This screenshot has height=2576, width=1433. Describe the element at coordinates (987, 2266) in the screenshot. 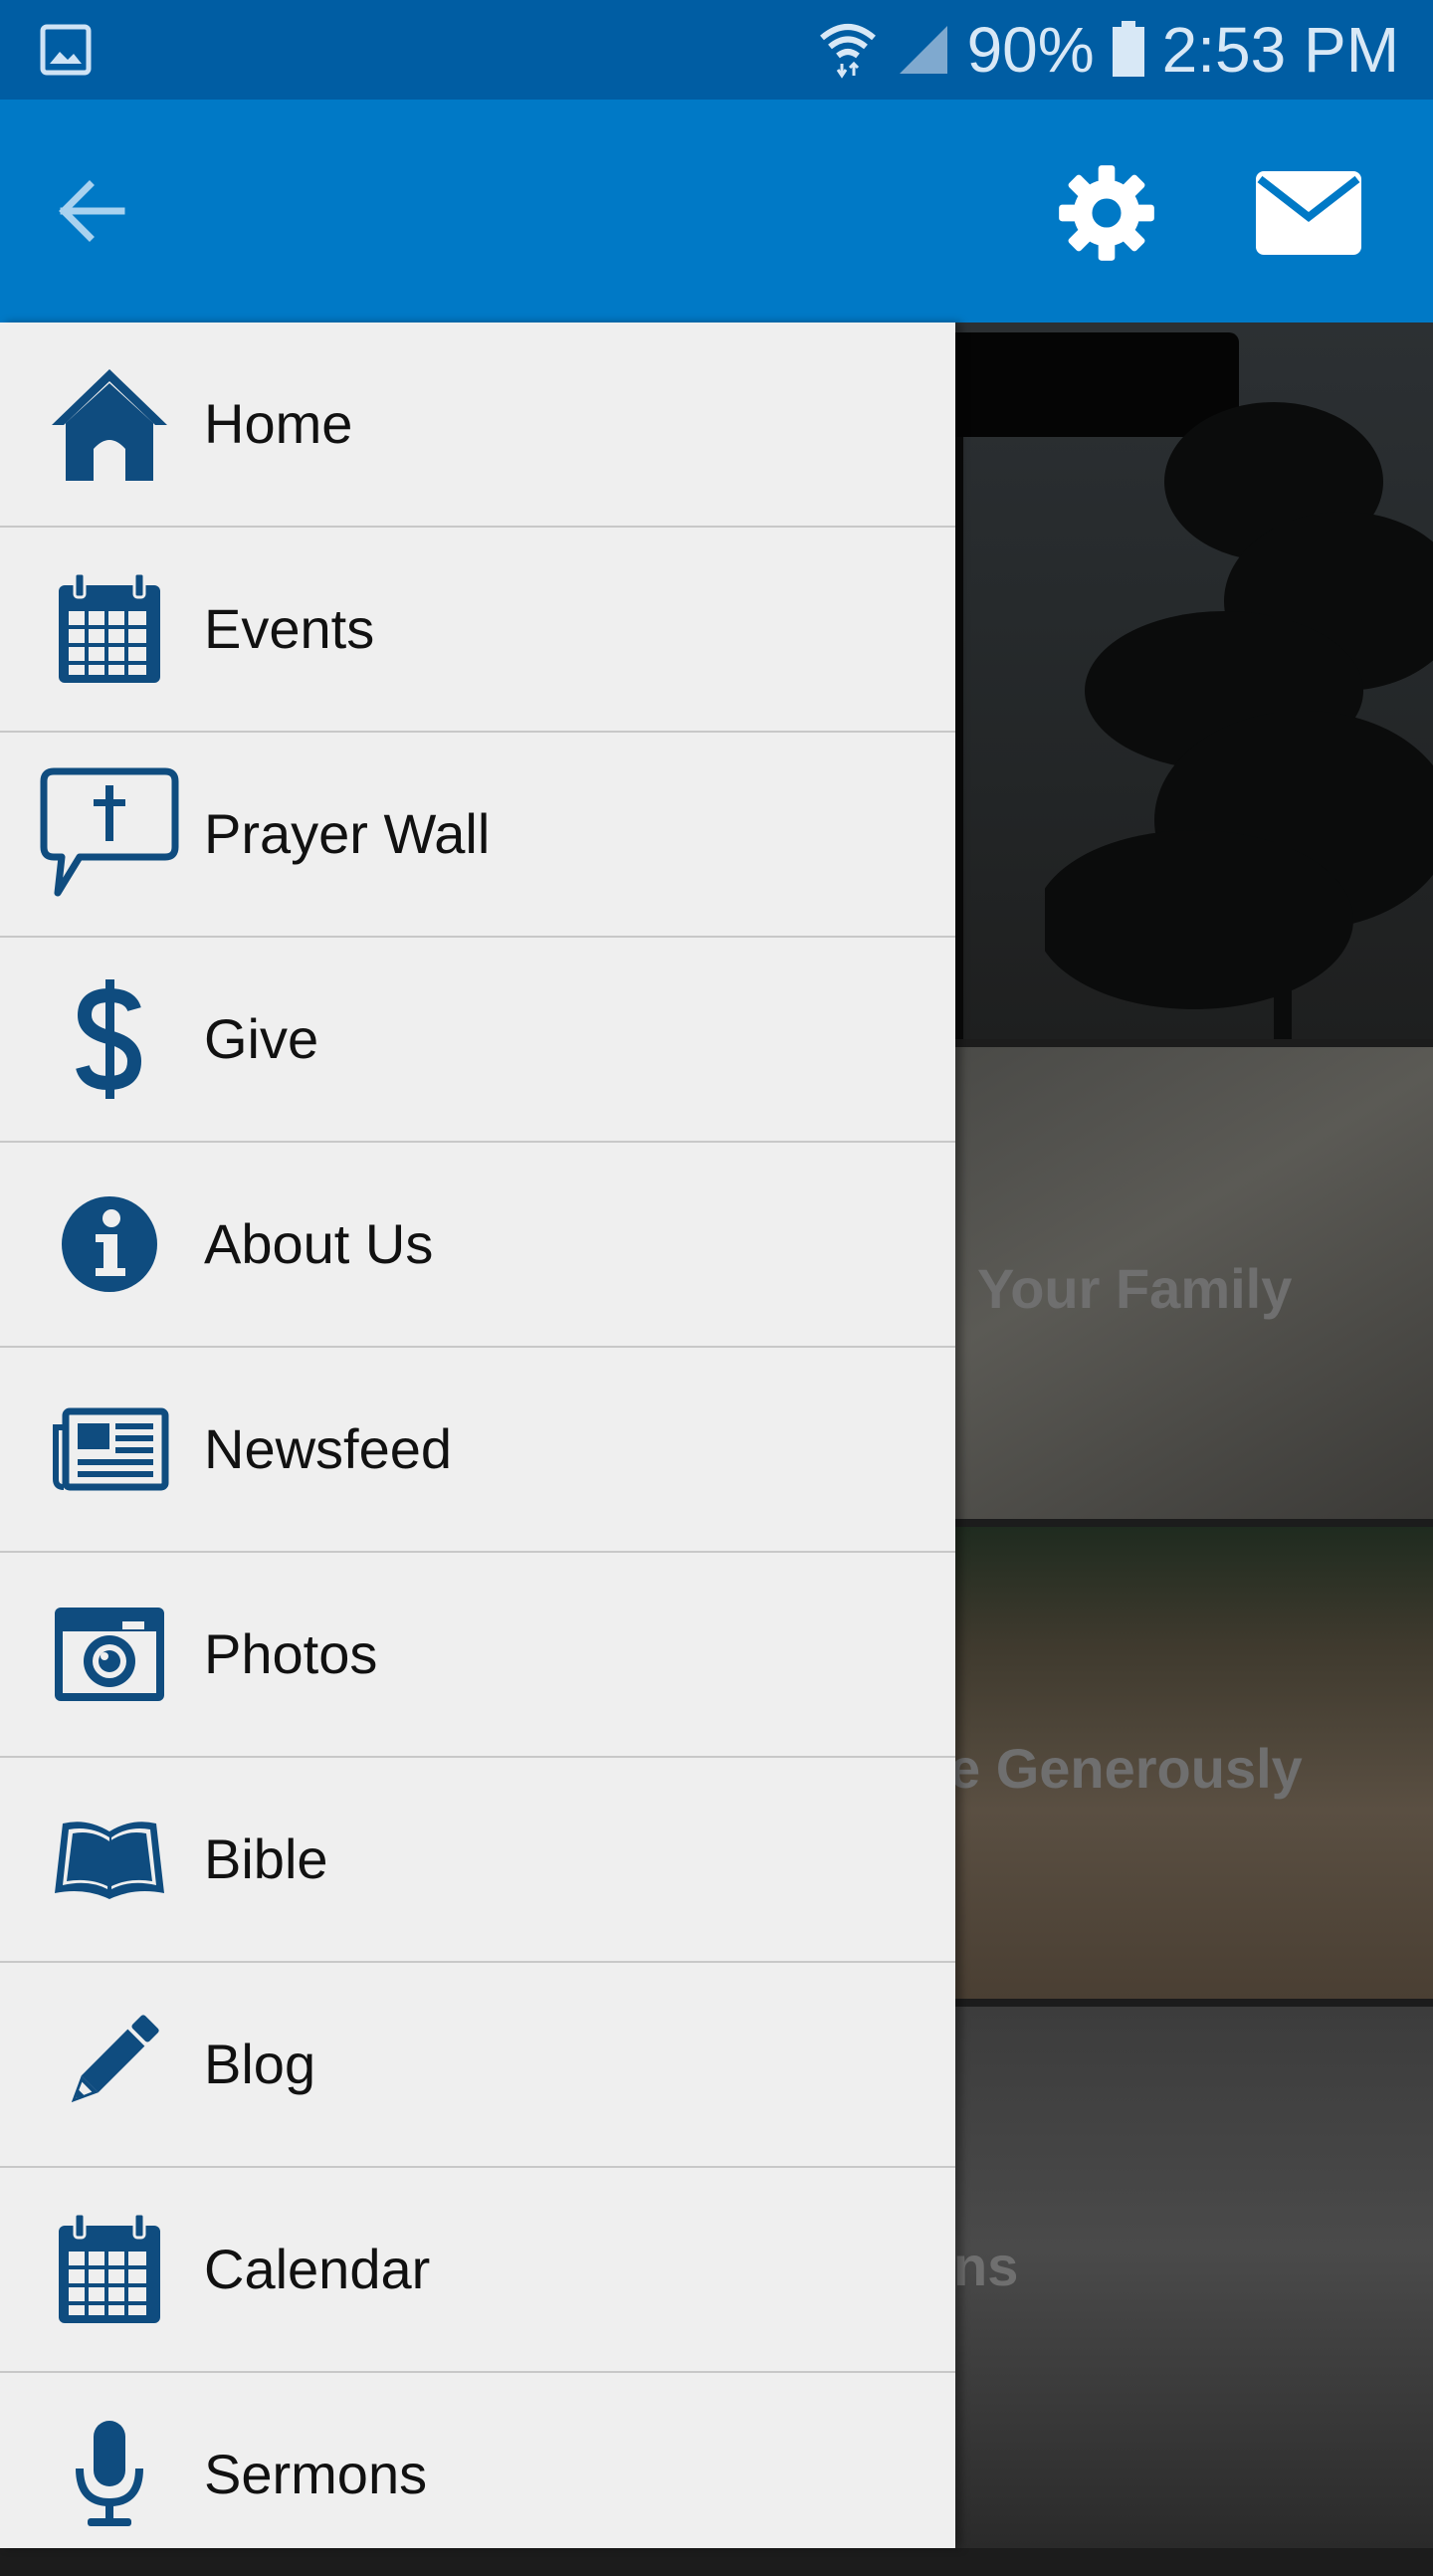

I see `tile-title: ns` at that location.